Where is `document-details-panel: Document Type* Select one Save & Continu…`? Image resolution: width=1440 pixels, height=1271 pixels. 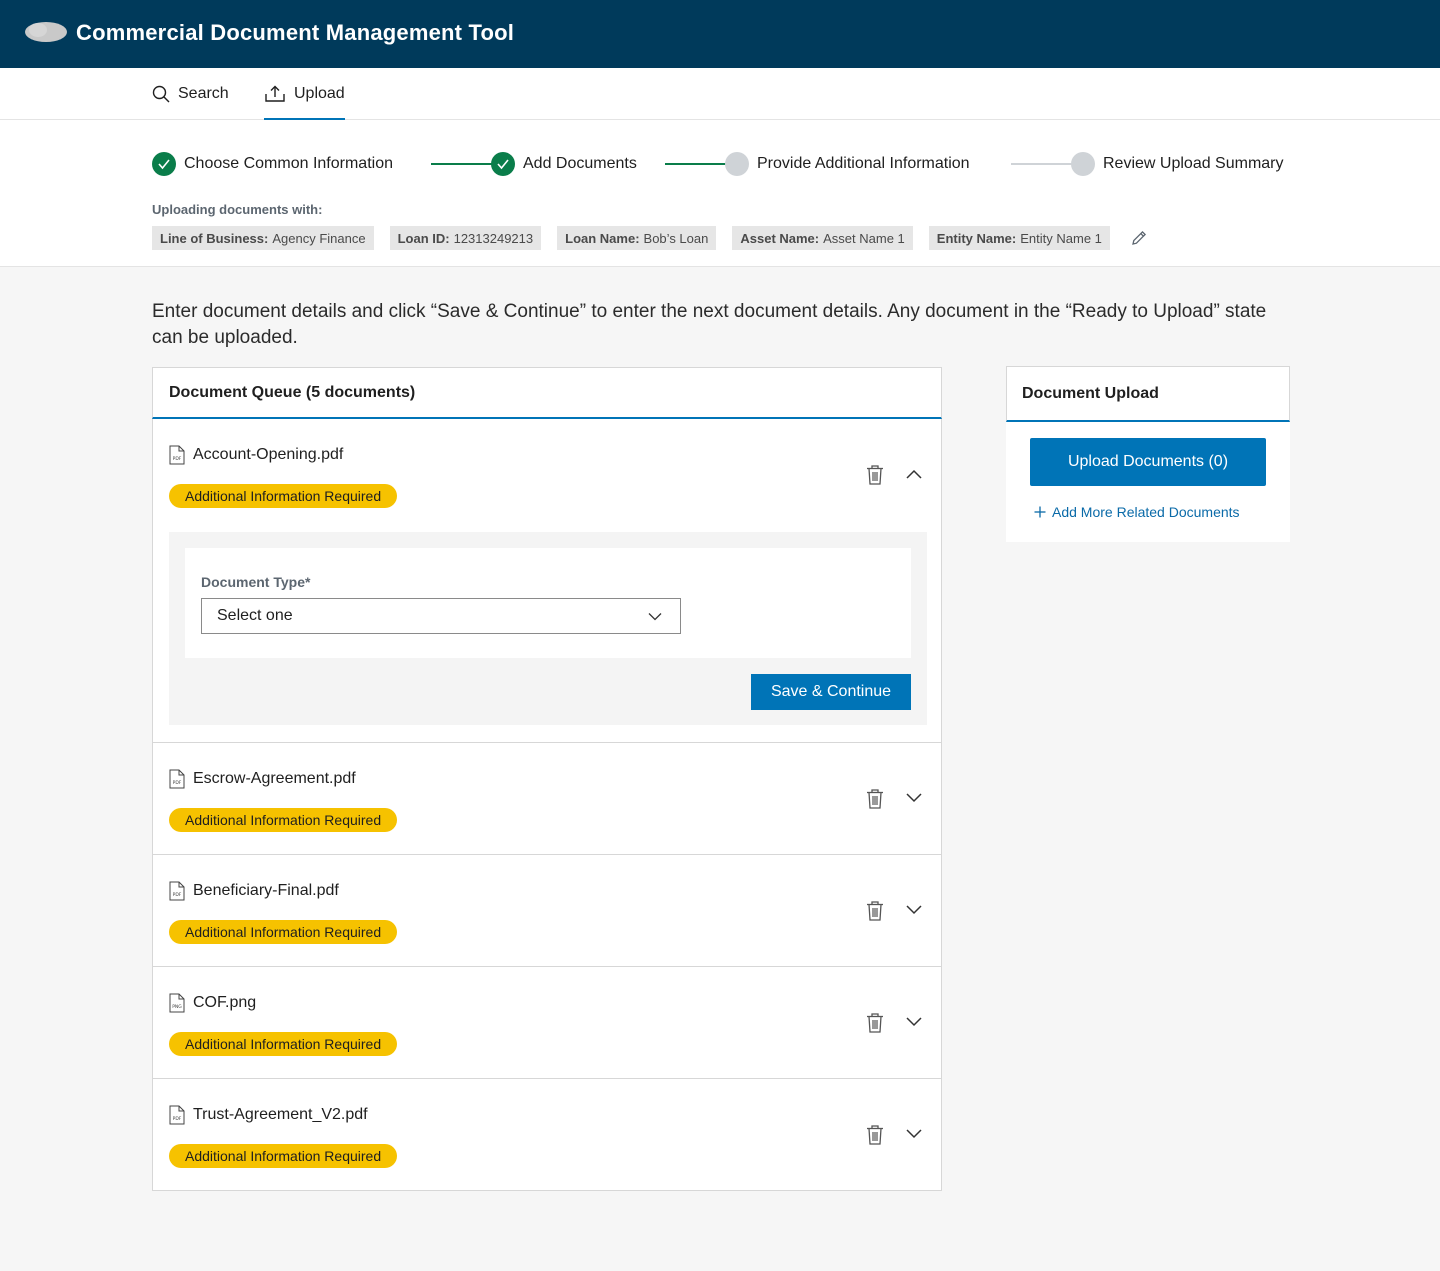
document-details-panel: Document Type* Select one Save & Continu… is located at coordinates (548, 628).